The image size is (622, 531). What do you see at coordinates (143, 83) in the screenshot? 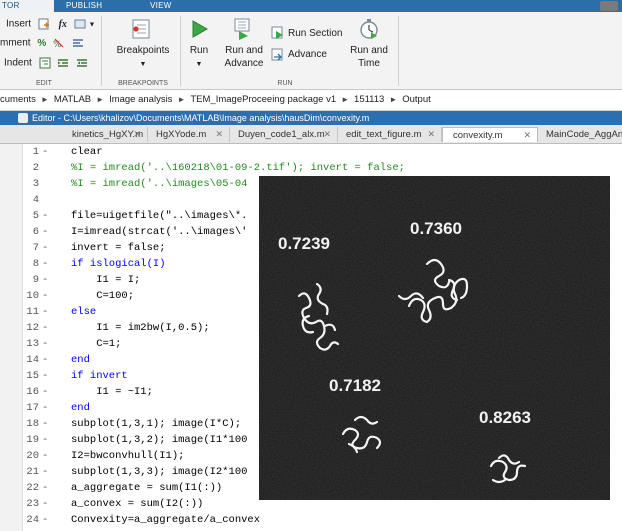
I see `breakpoints-section-label: BREAKPOINTS` at bounding box center [143, 83].